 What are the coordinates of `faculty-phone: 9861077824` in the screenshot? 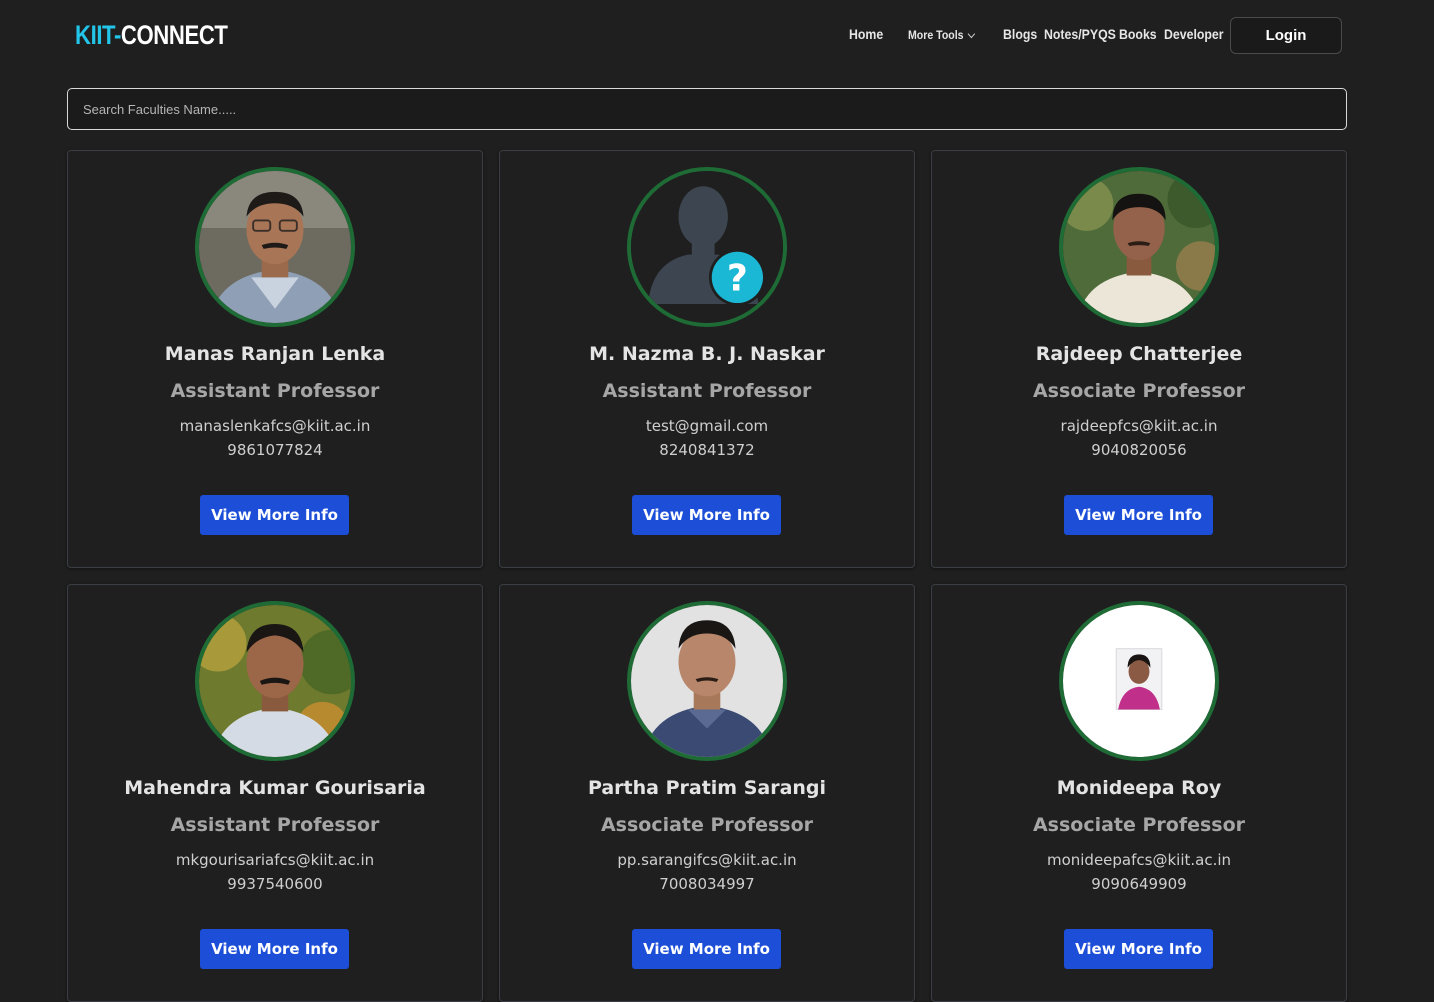 It's located at (275, 450).